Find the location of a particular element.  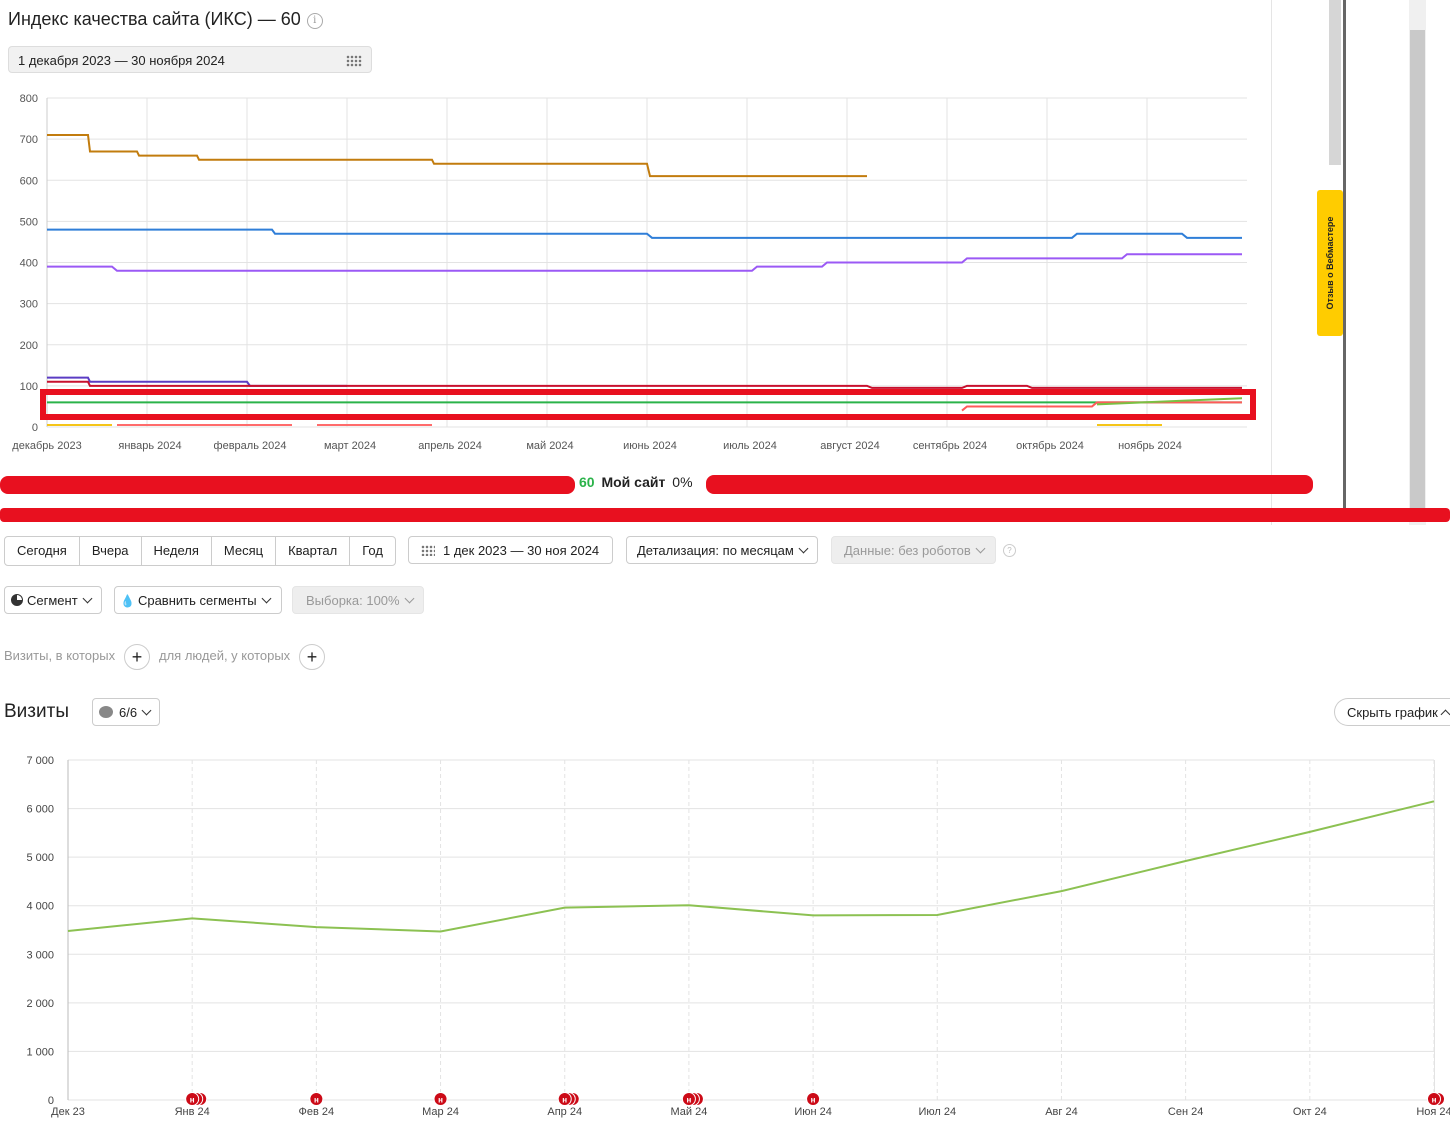

help-icon: ? is located at coordinates (1009, 550).